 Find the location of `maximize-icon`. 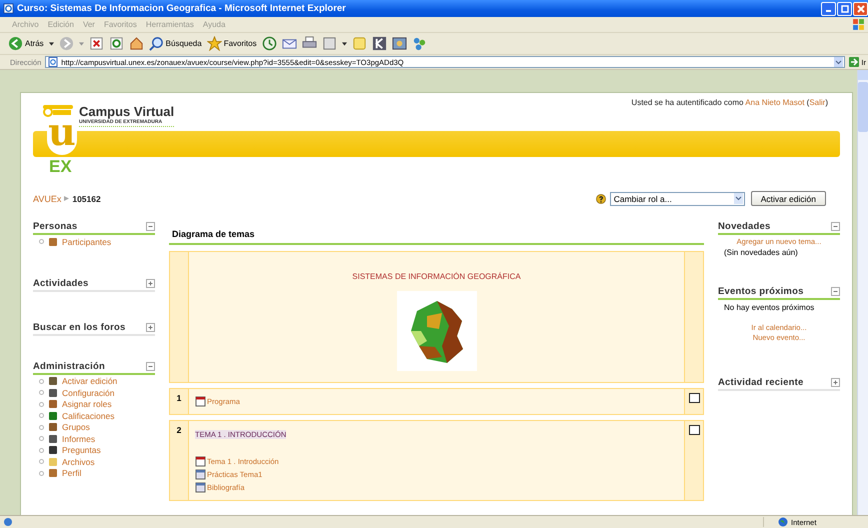

maximize-icon is located at coordinates (845, 9).